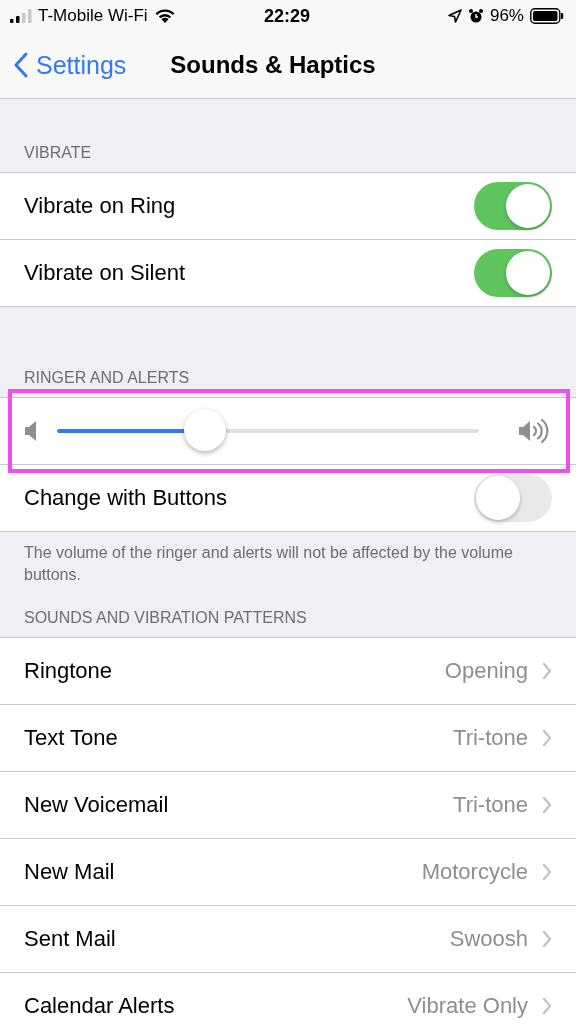 The height and width of the screenshot is (1024, 576). What do you see at coordinates (288, 738) in the screenshot?
I see `list-item: Text Tone Tri-tone` at bounding box center [288, 738].